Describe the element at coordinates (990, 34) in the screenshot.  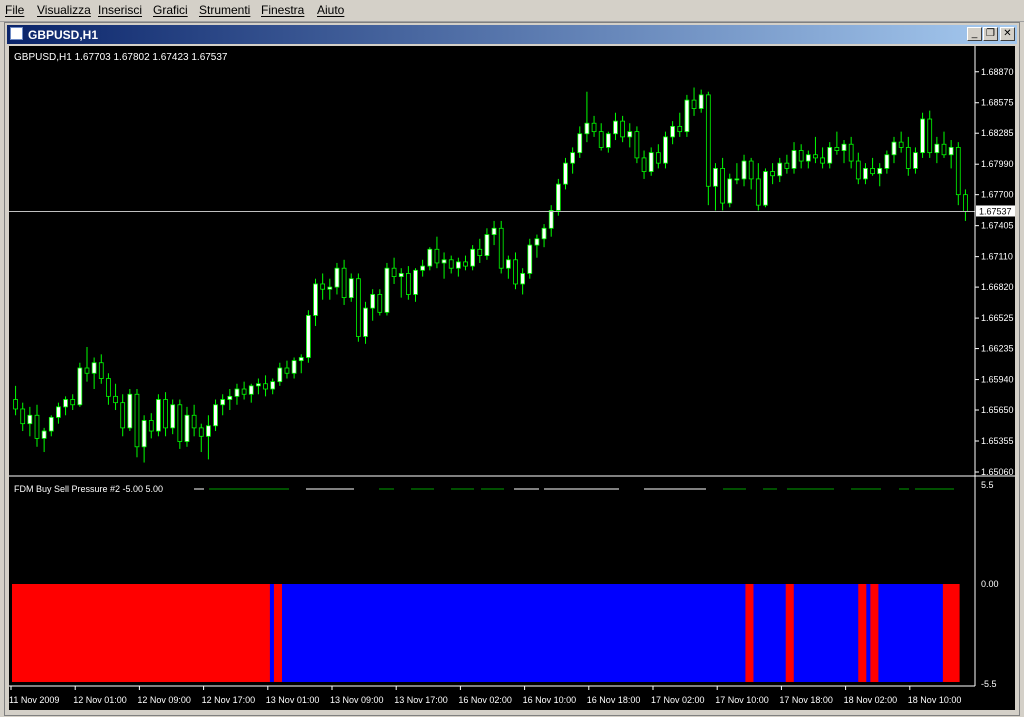
I see `restore-button: ❐` at that location.